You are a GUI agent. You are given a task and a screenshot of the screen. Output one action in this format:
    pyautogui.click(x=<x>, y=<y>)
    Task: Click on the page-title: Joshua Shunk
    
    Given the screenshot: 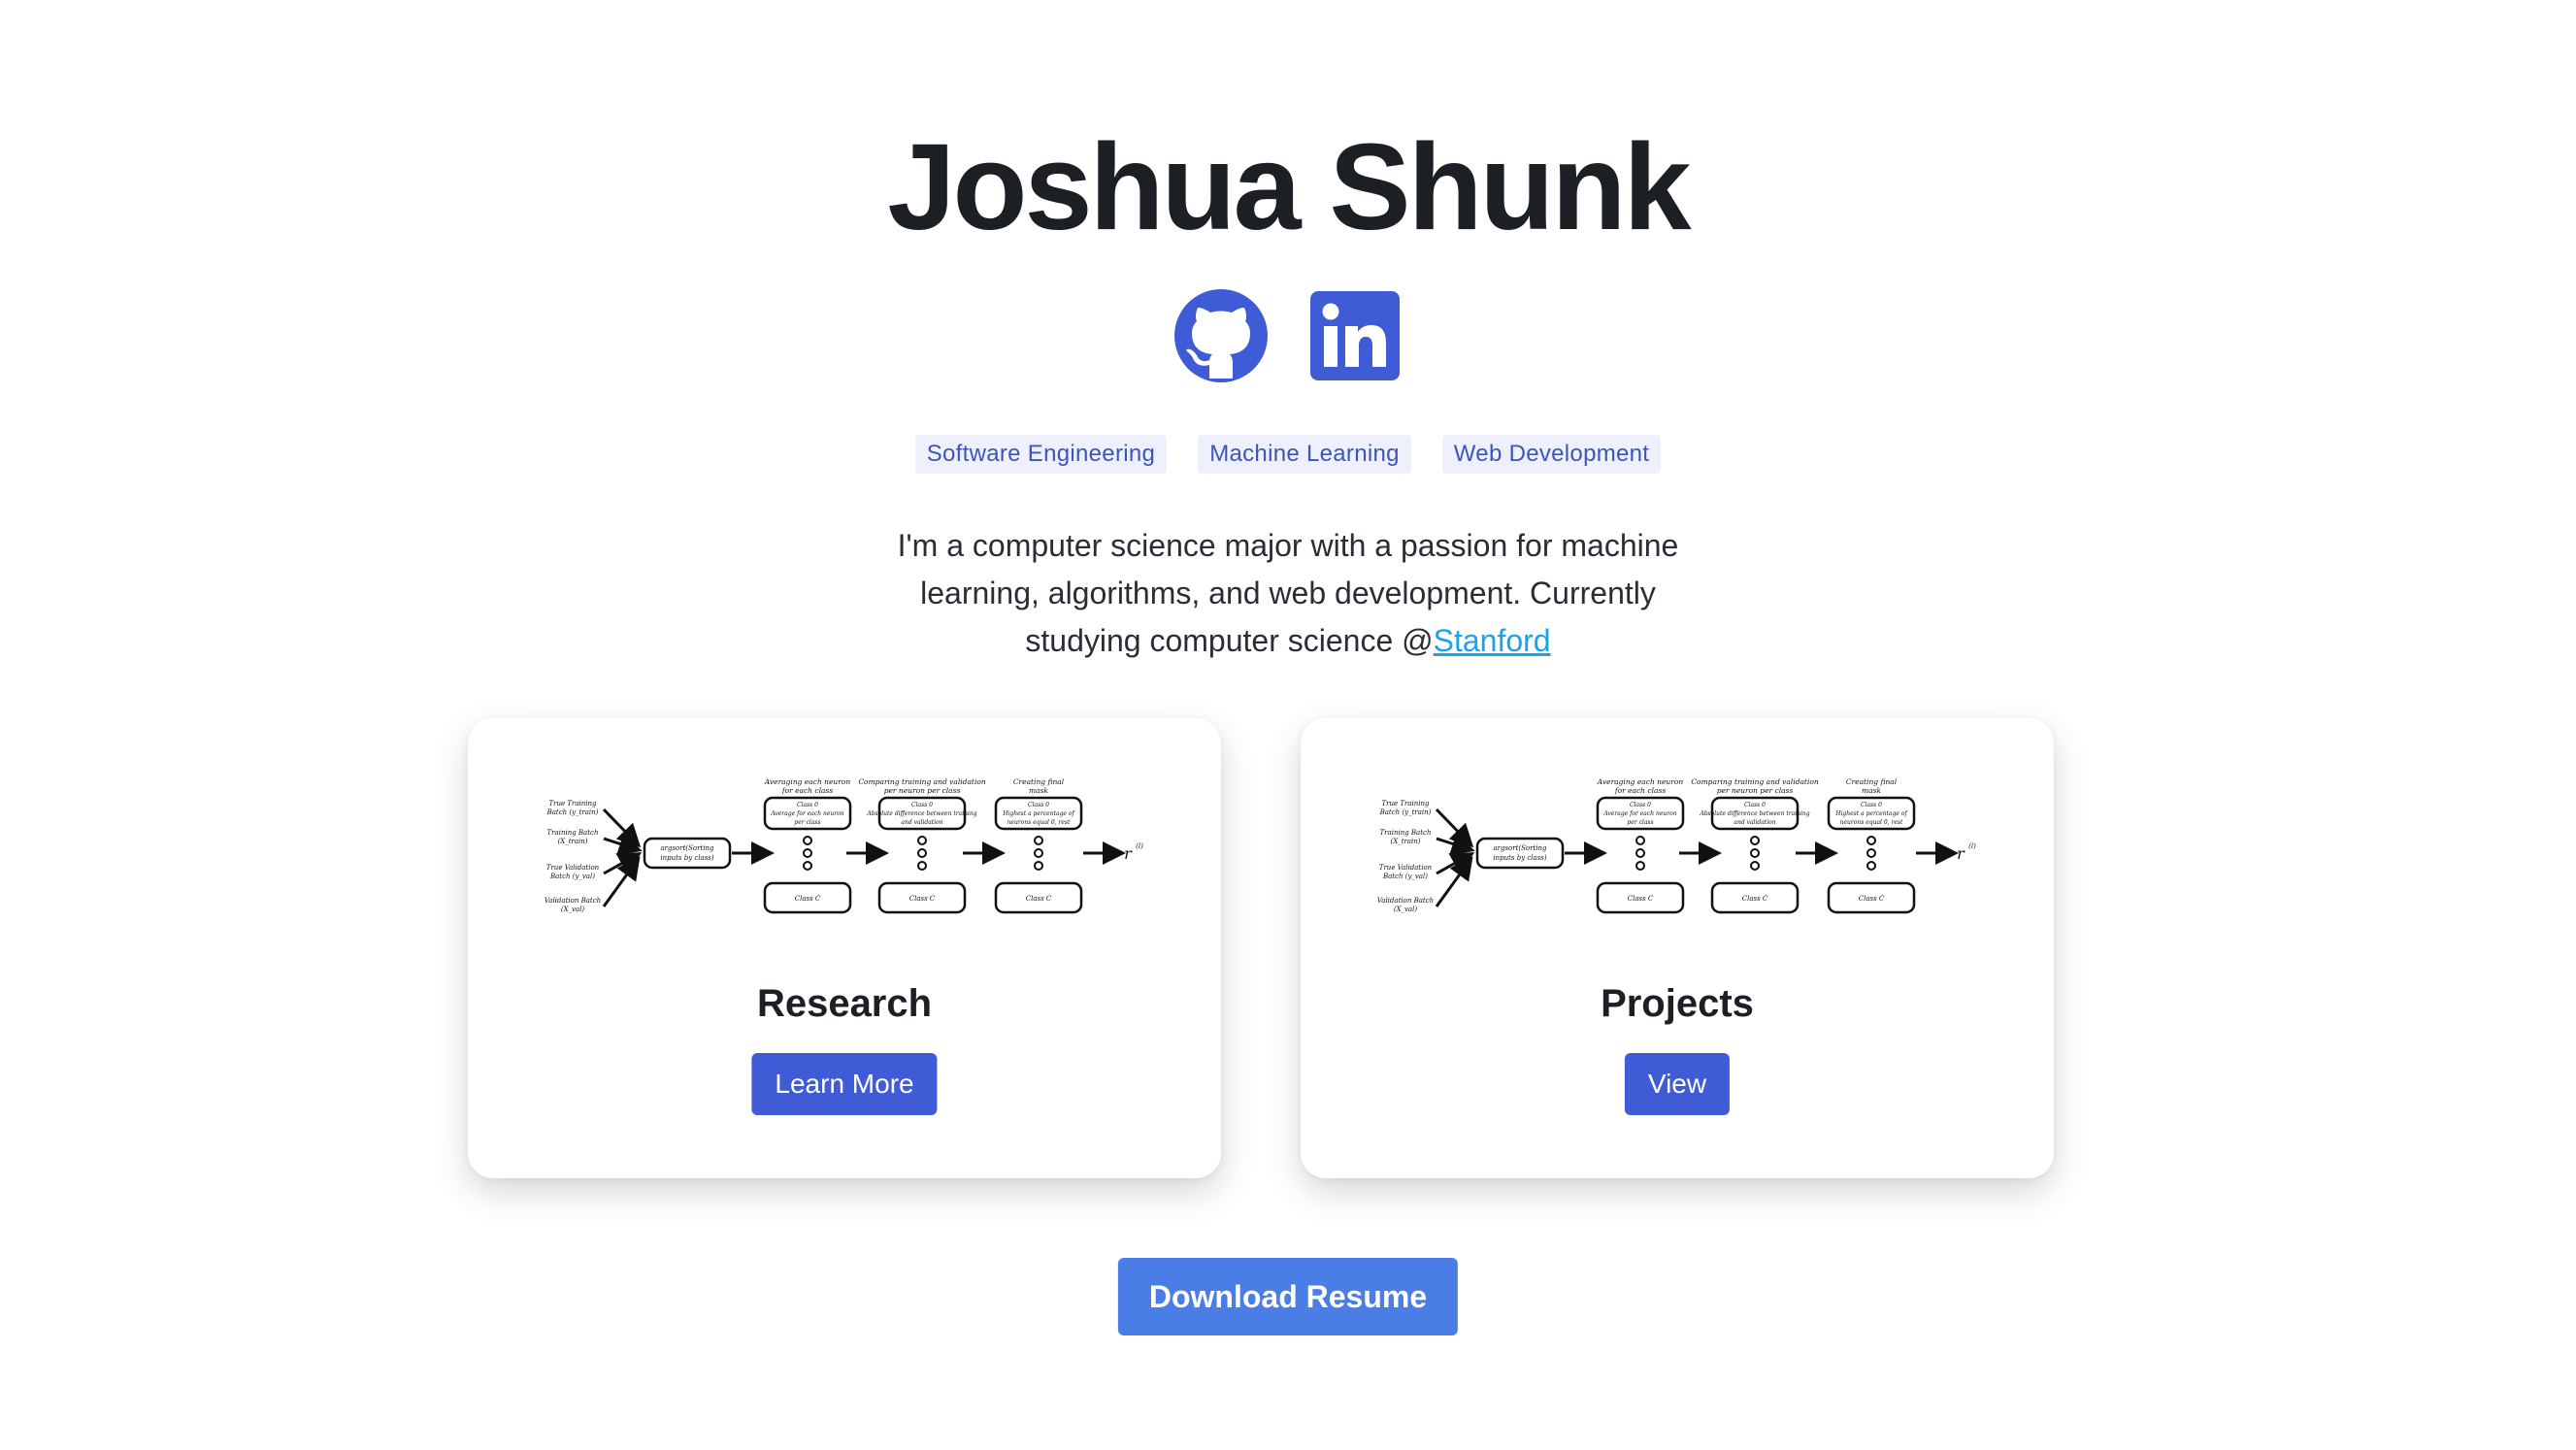 What is the action you would take?
    pyautogui.click(x=1289, y=186)
    